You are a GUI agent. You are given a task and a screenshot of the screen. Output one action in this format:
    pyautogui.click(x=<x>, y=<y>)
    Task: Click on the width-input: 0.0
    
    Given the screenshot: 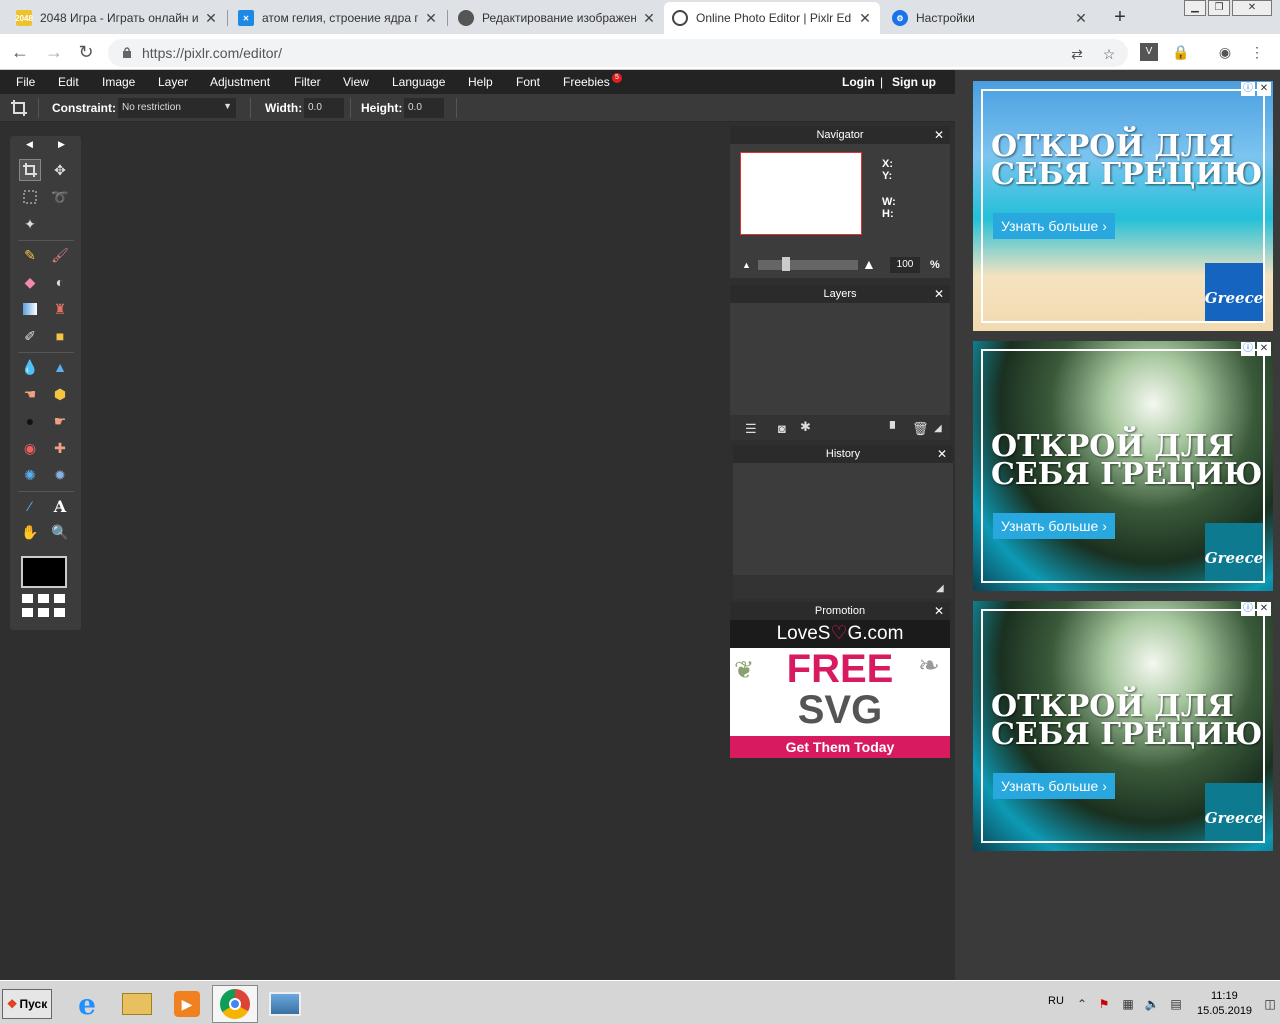 What is the action you would take?
    pyautogui.click(x=324, y=108)
    